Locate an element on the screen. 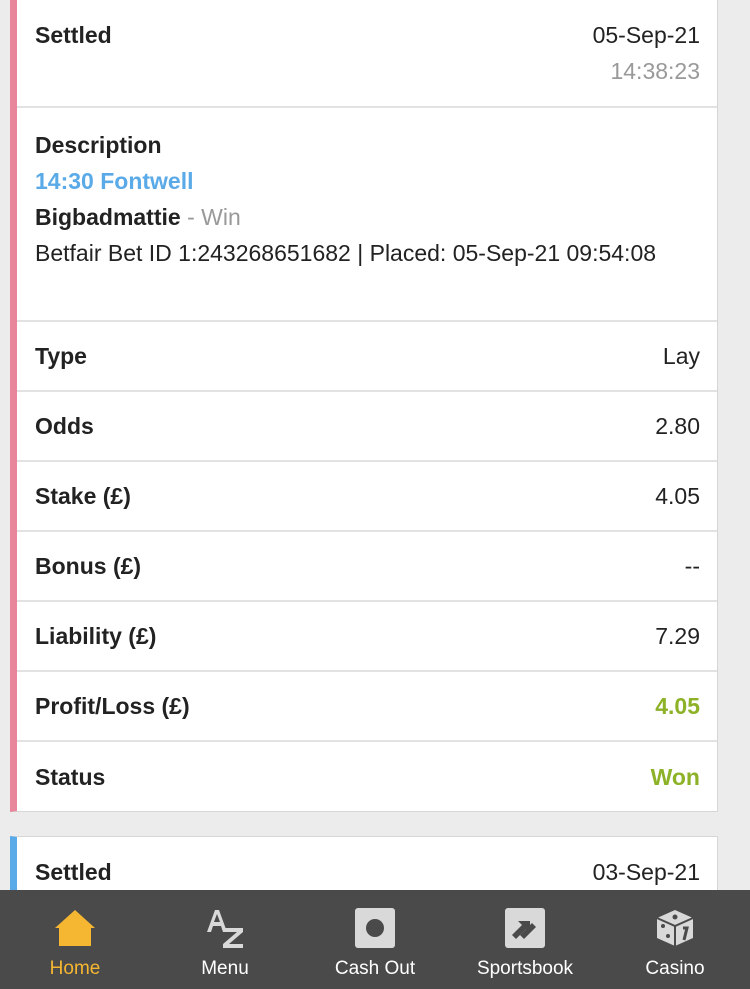  row-label: Status is located at coordinates (70, 776).